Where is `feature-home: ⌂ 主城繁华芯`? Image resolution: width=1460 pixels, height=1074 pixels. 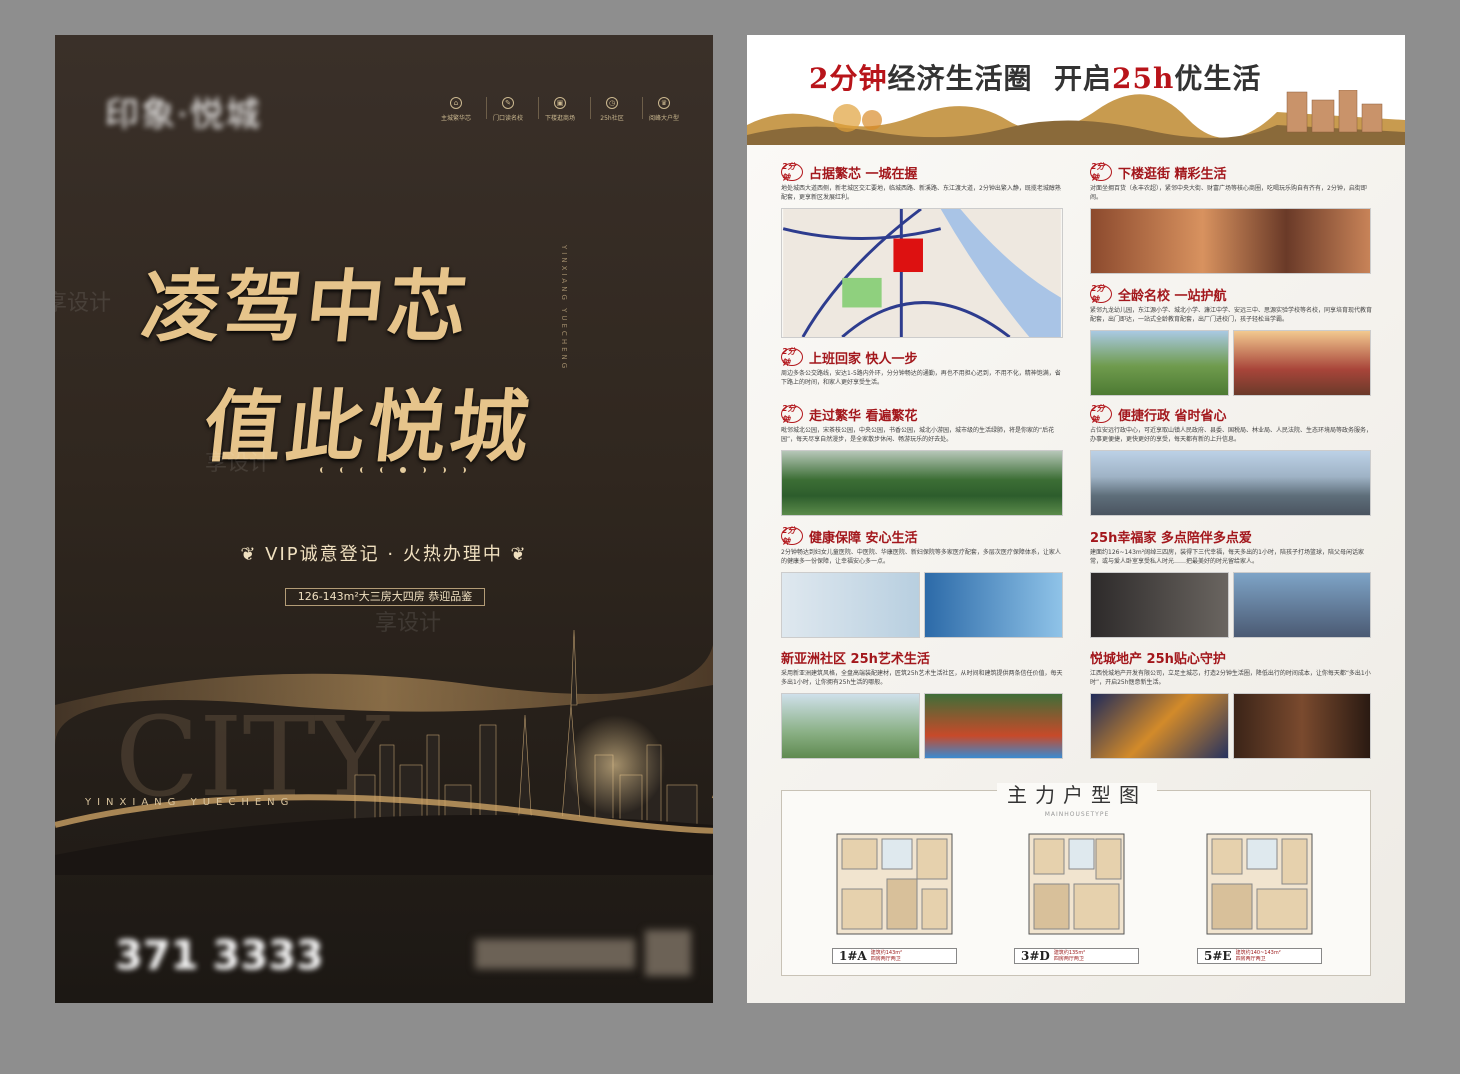 feature-home: ⌂ 主城繁华芯 is located at coordinates (456, 109).